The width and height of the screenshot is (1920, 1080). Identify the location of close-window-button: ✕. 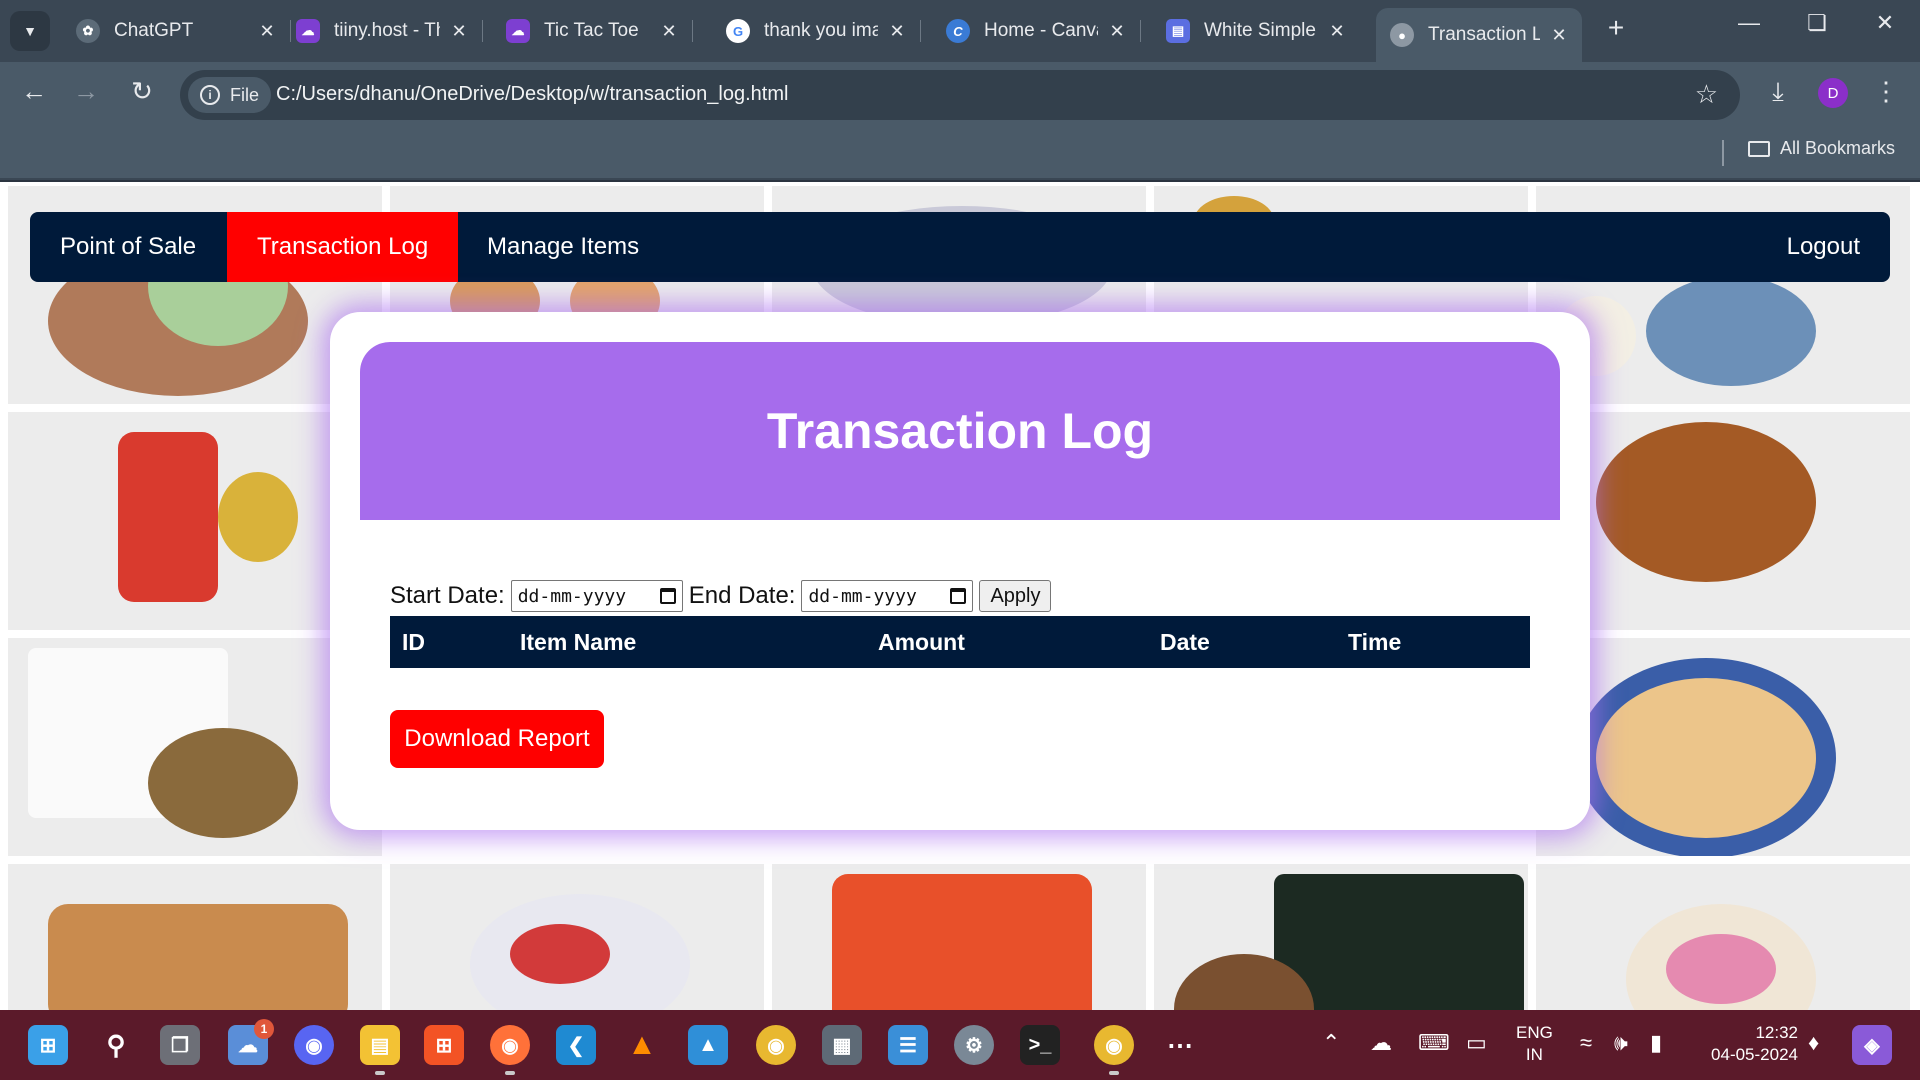
(1885, 23).